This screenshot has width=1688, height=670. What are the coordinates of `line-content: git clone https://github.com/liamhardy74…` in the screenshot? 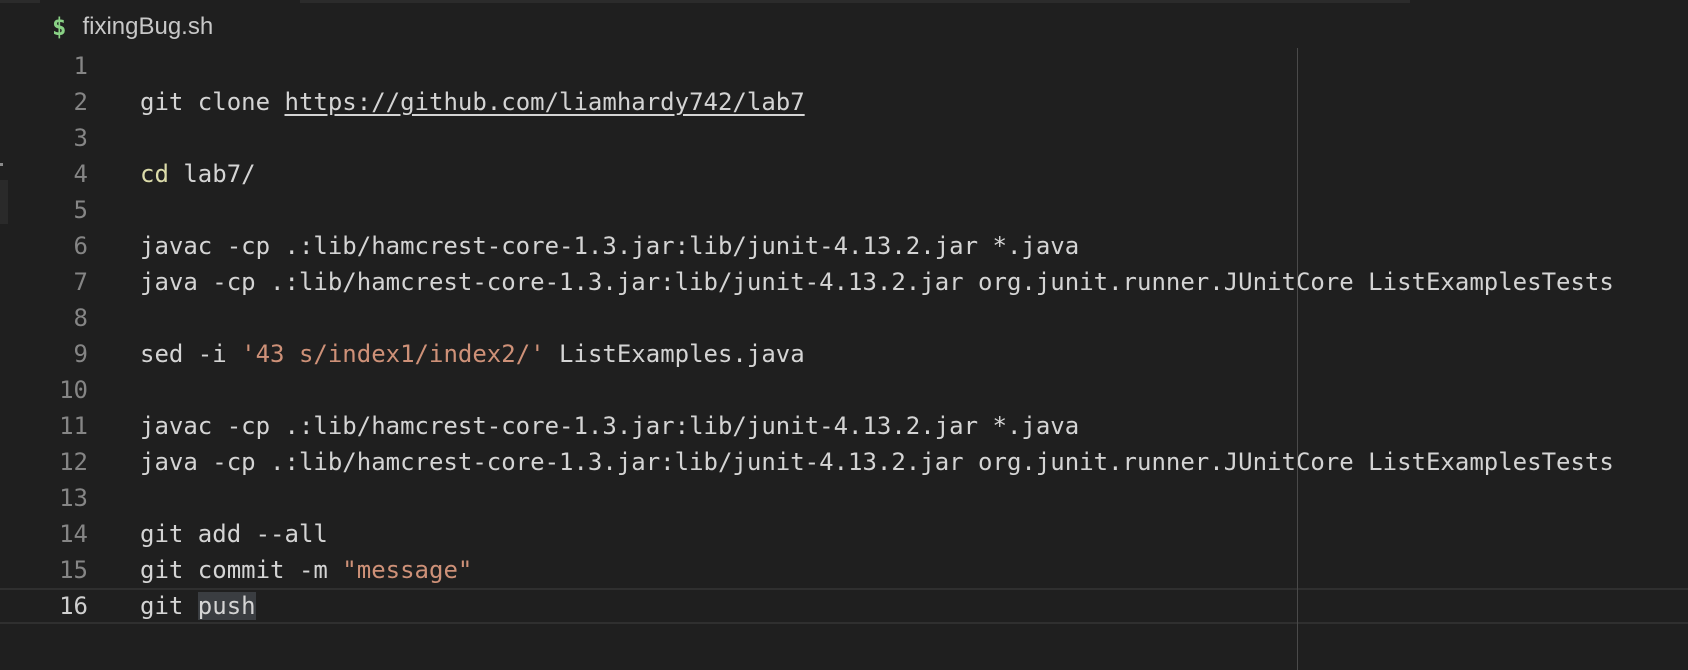 It's located at (472, 102).